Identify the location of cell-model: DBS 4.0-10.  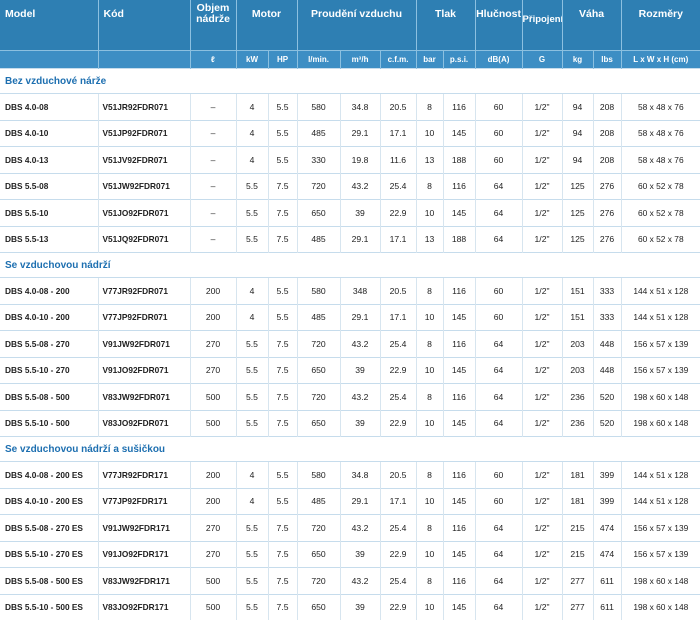
(49, 133).